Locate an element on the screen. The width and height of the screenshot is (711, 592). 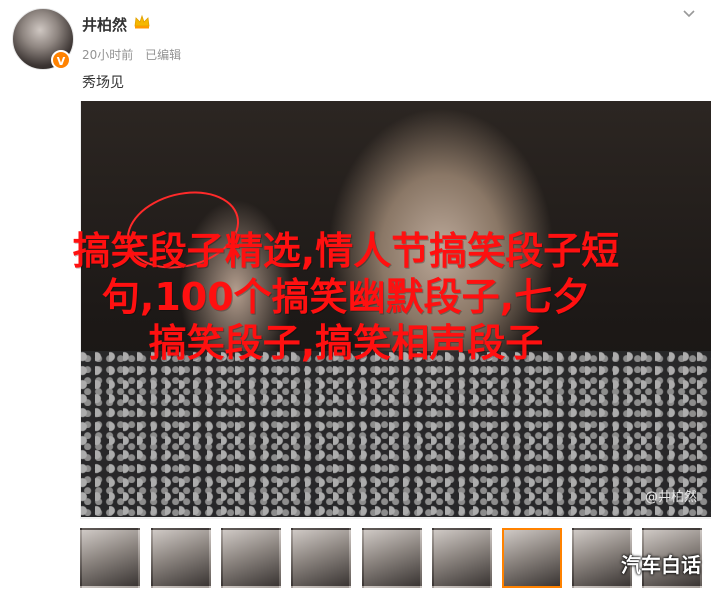
thumbnail-7-active is located at coordinates (532, 558).